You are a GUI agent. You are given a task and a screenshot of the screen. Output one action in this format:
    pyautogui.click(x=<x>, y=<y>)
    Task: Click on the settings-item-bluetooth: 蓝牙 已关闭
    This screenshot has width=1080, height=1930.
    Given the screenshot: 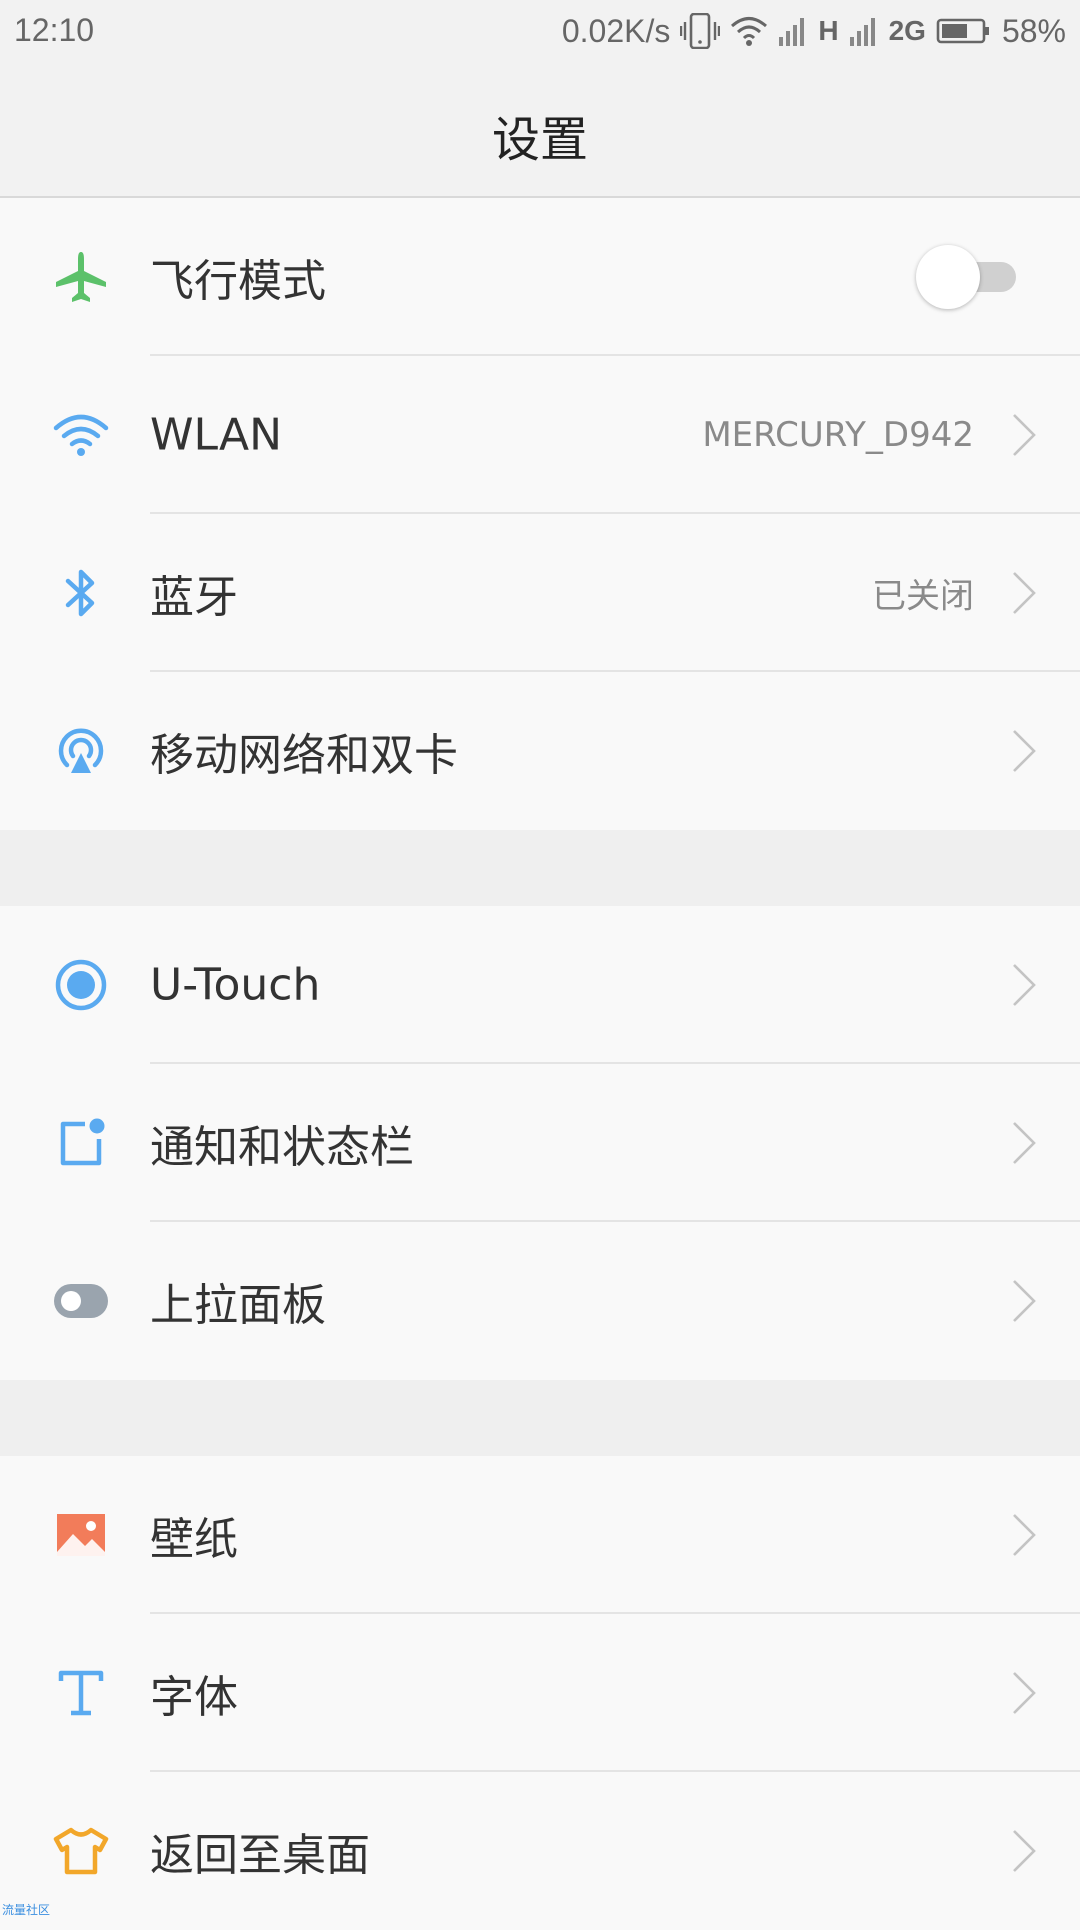 What is the action you would take?
    pyautogui.click(x=540, y=593)
    